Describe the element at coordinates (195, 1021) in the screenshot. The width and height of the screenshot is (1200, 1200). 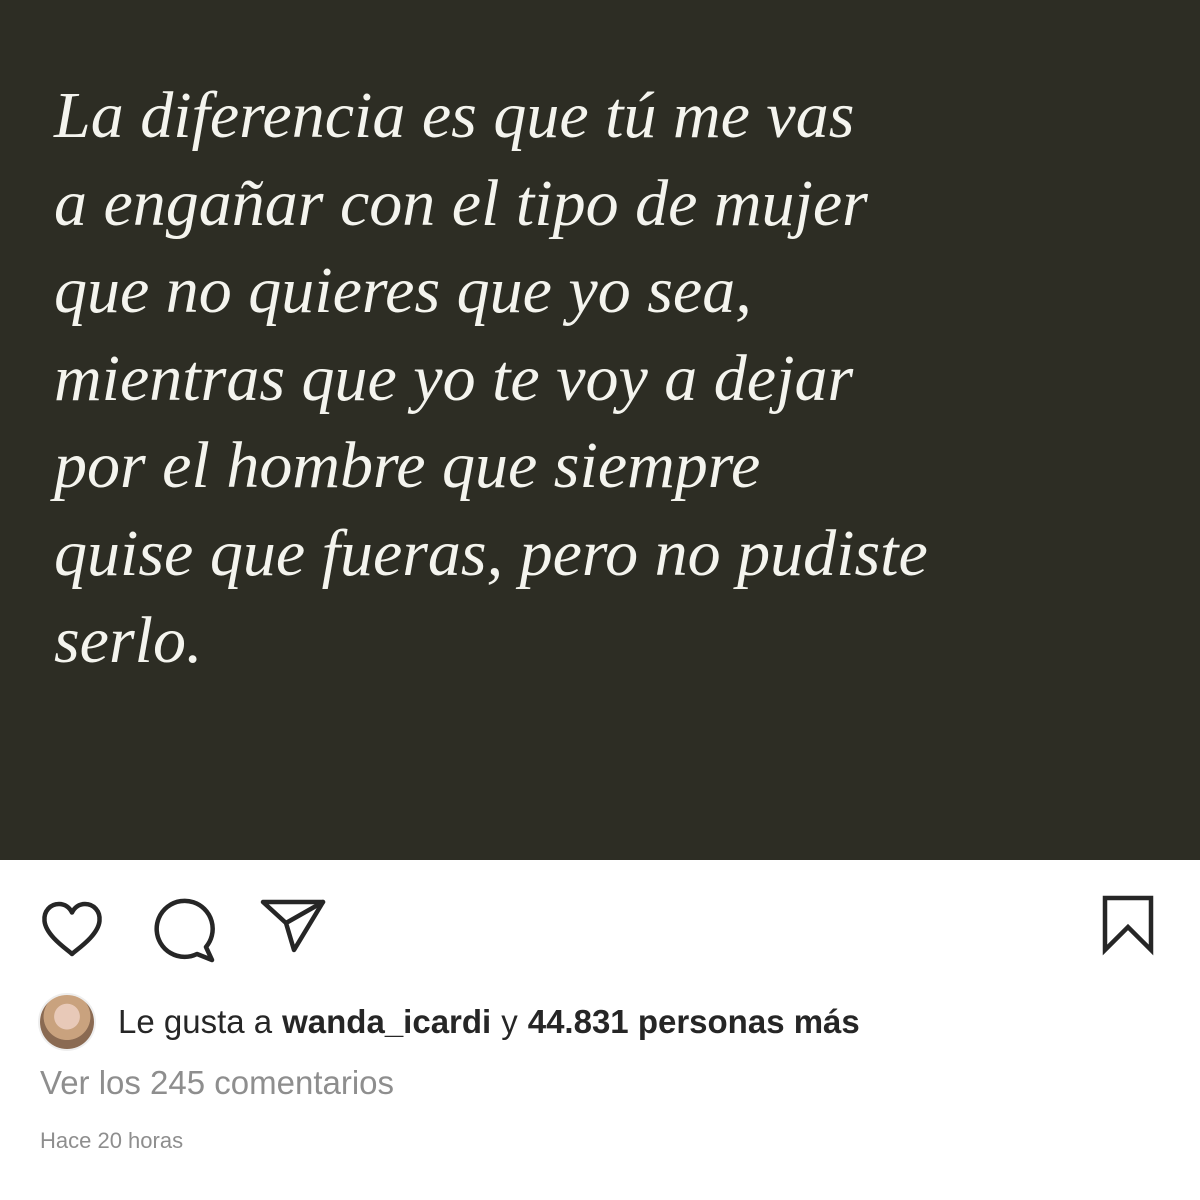
I see `likes-prefix: Le gusta a` at that location.